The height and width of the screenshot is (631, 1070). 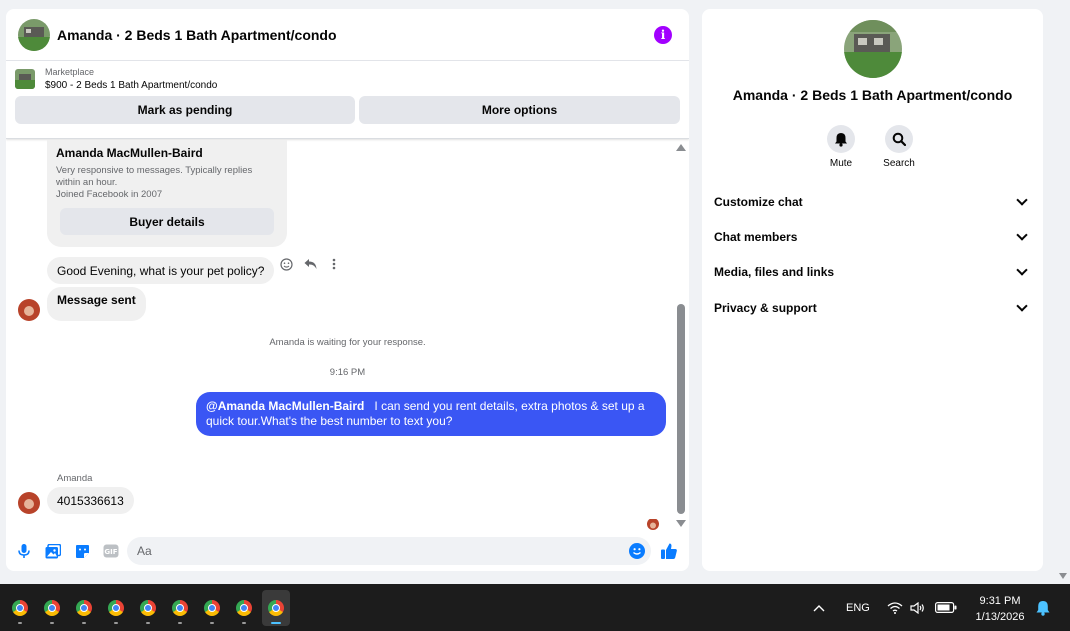 What do you see at coordinates (70, 72) in the screenshot?
I see `marketplace-label: Marketplace` at bounding box center [70, 72].